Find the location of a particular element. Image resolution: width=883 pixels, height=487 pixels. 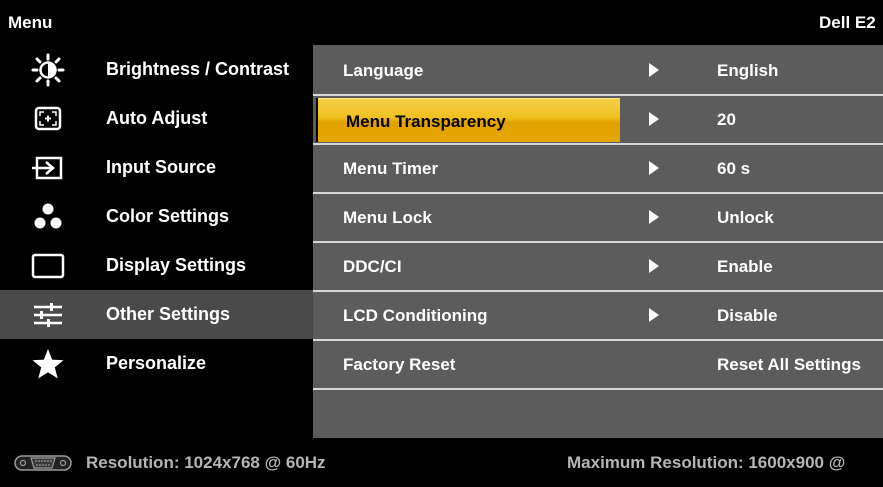

monitor-model: Dell E2 is located at coordinates (847, 22).